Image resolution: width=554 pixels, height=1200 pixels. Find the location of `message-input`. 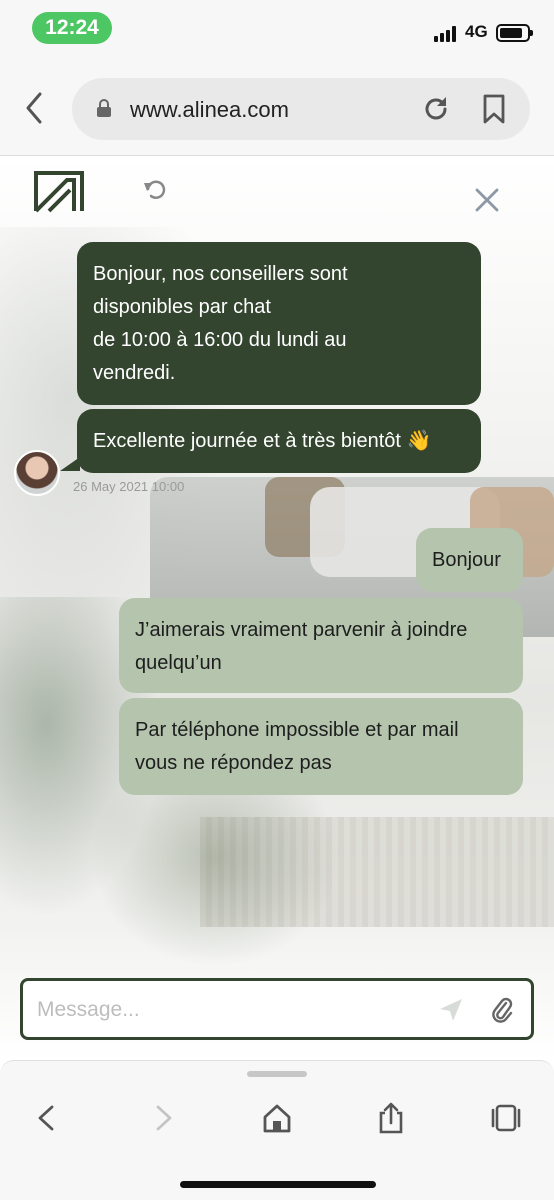

message-input is located at coordinates (227, 1010).